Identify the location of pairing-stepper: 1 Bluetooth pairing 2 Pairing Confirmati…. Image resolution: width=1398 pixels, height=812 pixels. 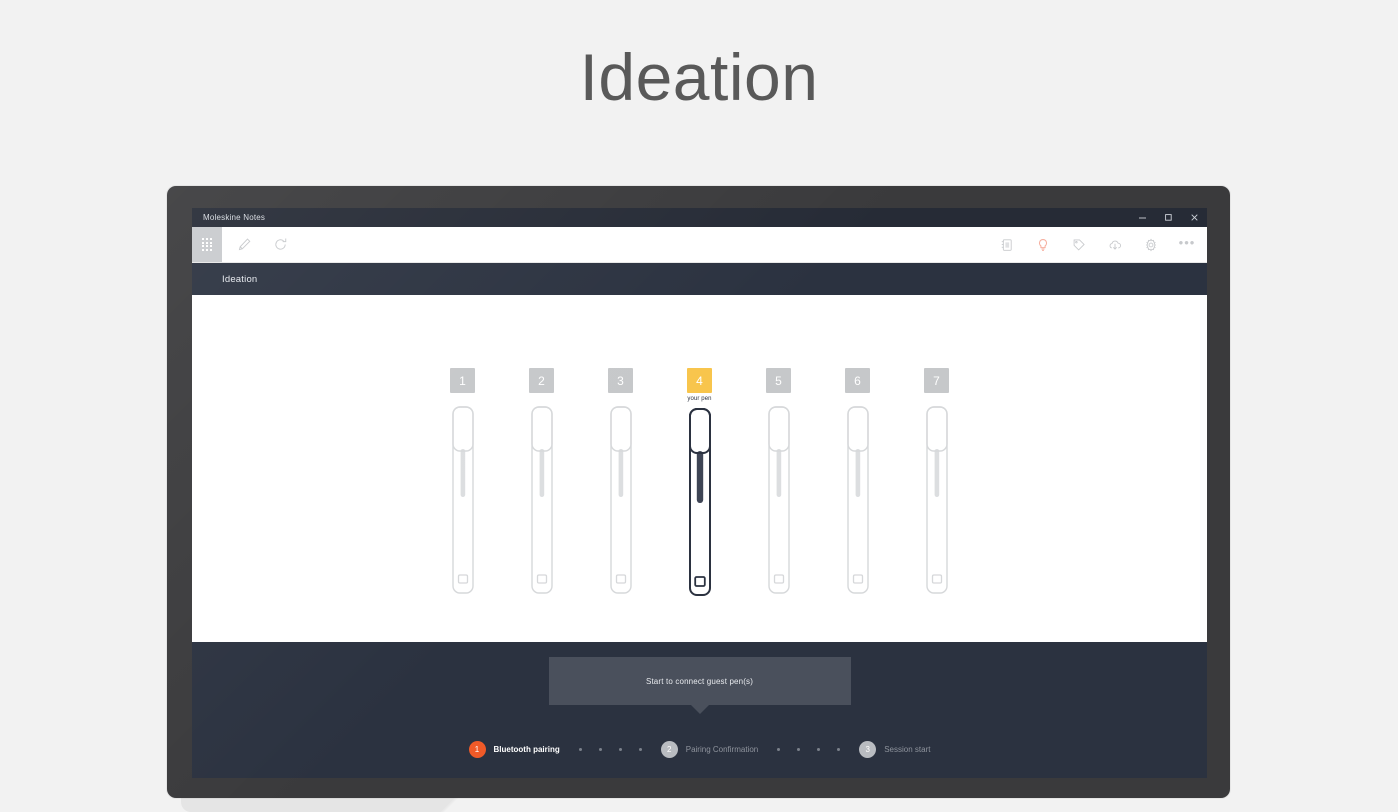
(699, 749).